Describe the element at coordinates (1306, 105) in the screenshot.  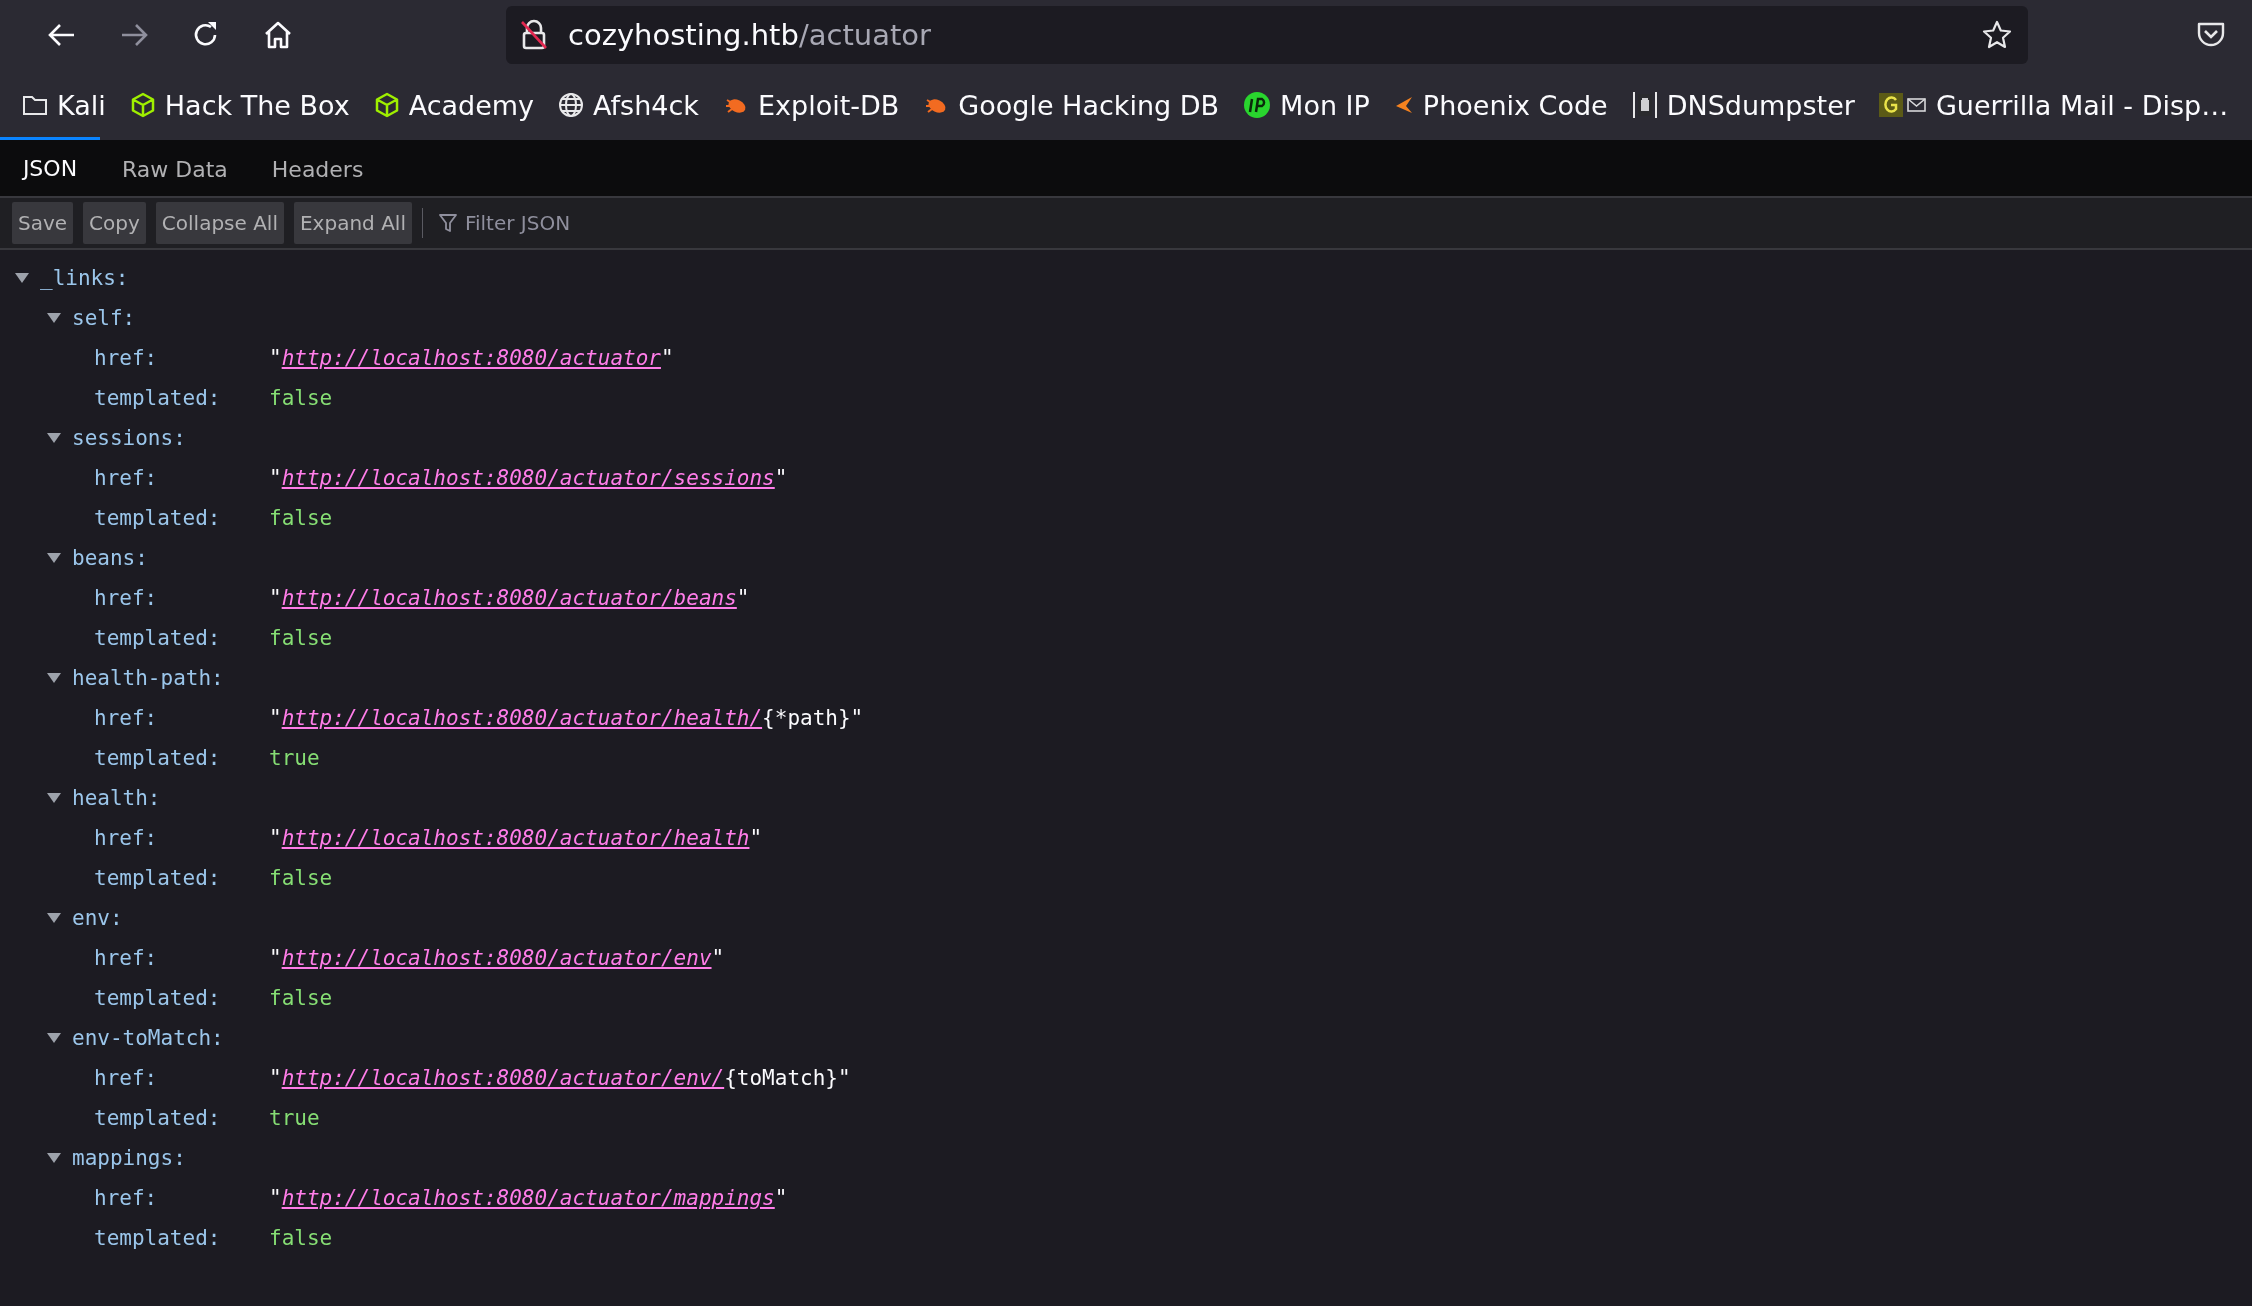
I see `bookmark-item: Mon IP` at that location.